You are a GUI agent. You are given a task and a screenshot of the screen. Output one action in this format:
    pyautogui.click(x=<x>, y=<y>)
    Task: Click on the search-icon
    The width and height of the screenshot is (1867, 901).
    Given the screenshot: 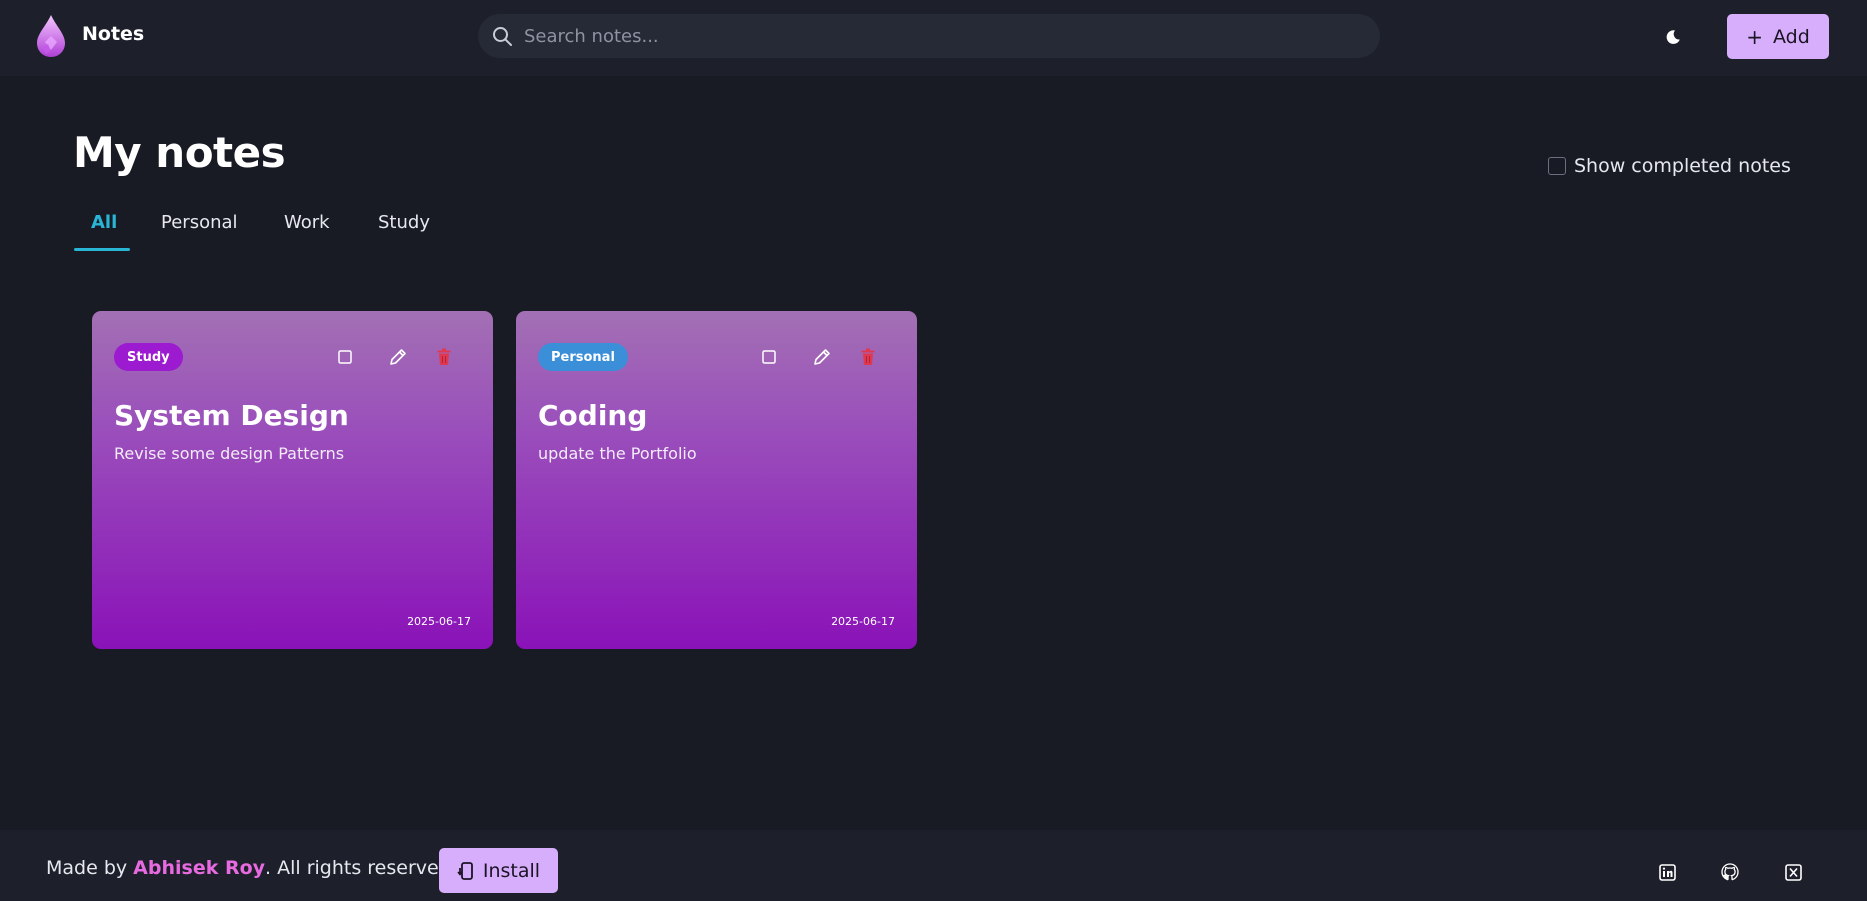 What is the action you would take?
    pyautogui.click(x=502, y=36)
    